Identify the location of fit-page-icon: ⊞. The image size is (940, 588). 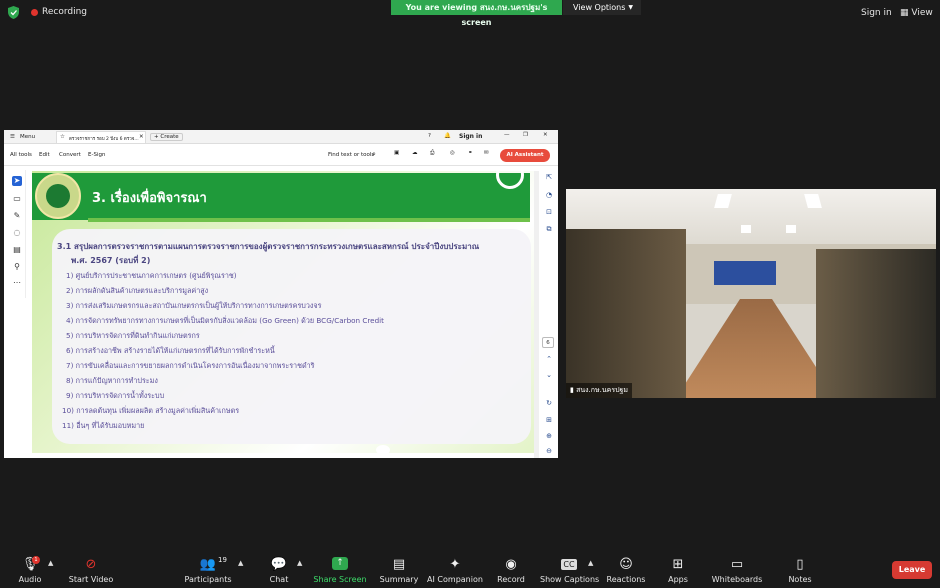
(549, 420).